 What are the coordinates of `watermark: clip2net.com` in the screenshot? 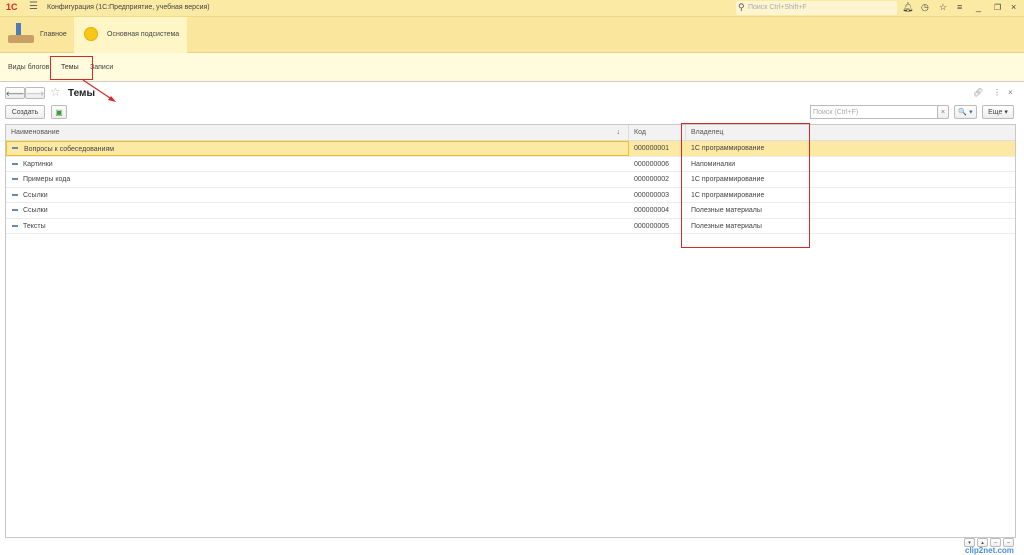 It's located at (989, 550).